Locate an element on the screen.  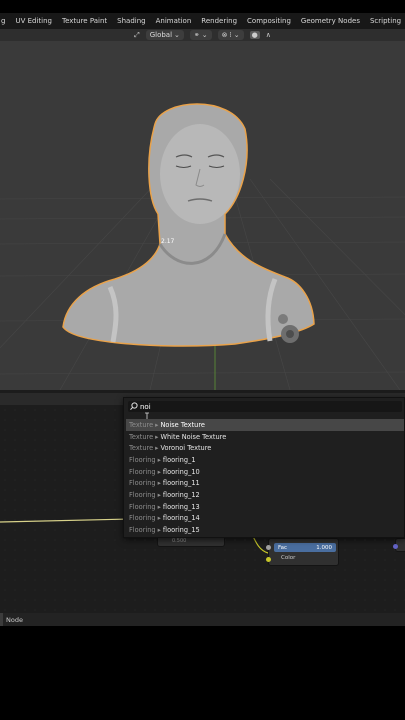
color-input-socket is located at coordinates (268, 559).